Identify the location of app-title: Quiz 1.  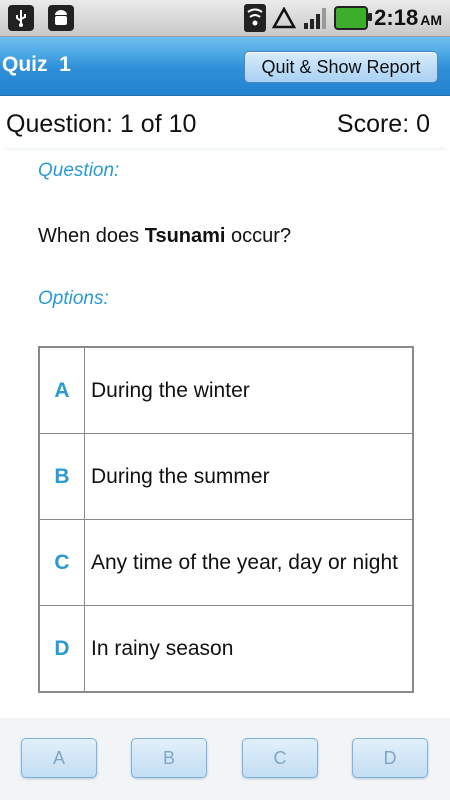
(36, 64).